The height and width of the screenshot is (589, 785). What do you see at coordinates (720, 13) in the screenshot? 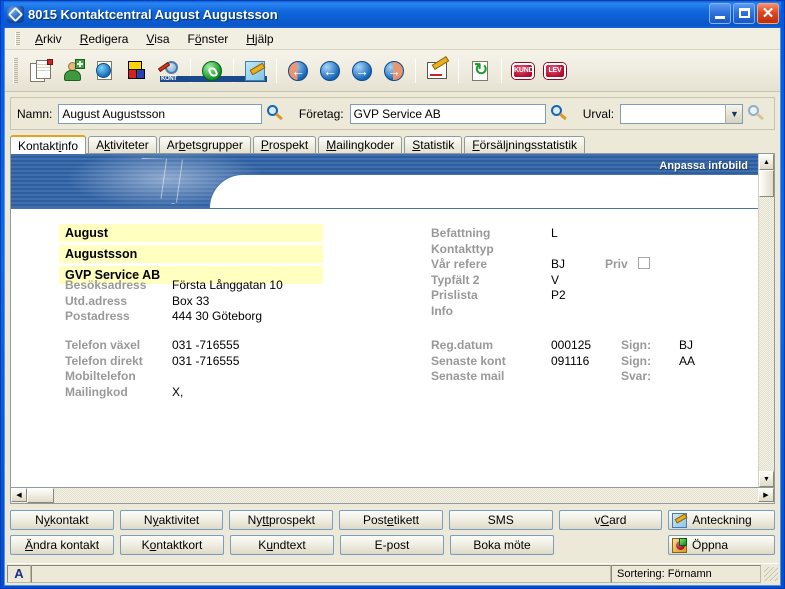
I see `minimize-button` at bounding box center [720, 13].